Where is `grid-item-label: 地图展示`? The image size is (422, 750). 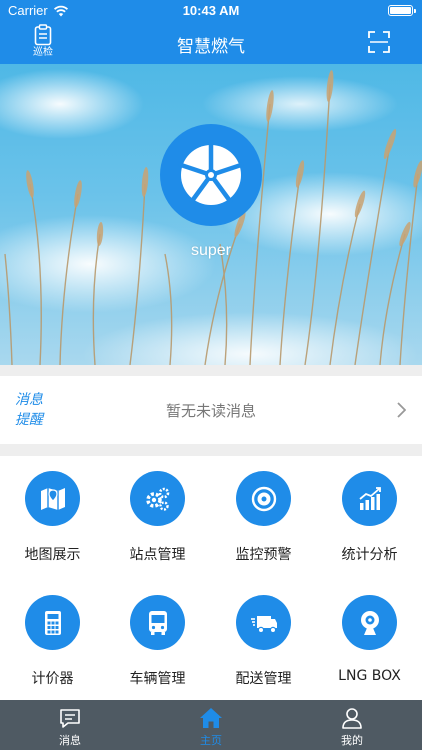 grid-item-label: 地图展示 is located at coordinates (52, 555).